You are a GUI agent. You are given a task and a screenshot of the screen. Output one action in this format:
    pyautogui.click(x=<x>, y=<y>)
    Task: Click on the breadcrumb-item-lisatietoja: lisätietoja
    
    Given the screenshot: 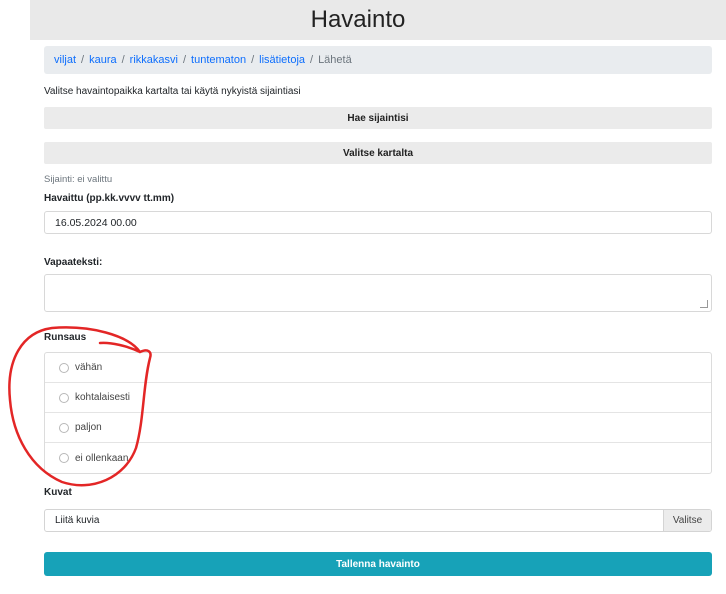 What is the action you would take?
    pyautogui.click(x=282, y=60)
    